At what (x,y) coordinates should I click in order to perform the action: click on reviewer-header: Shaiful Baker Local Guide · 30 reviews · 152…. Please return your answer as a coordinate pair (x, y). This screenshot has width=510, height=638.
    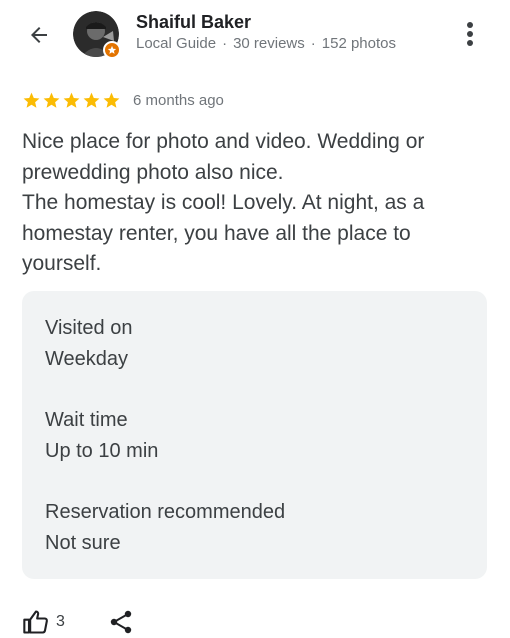
    Looking at the image, I should click on (255, 35).